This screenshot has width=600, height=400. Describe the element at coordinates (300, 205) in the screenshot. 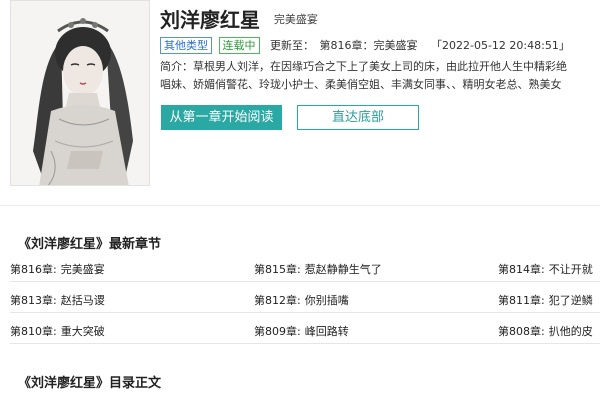

I see `section-divider` at that location.